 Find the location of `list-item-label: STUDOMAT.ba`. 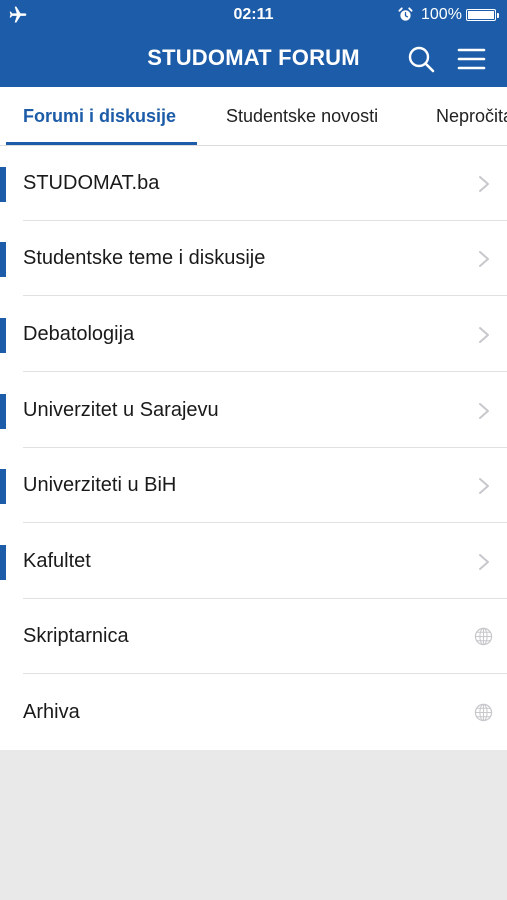

list-item-label: STUDOMAT.ba is located at coordinates (91, 183).